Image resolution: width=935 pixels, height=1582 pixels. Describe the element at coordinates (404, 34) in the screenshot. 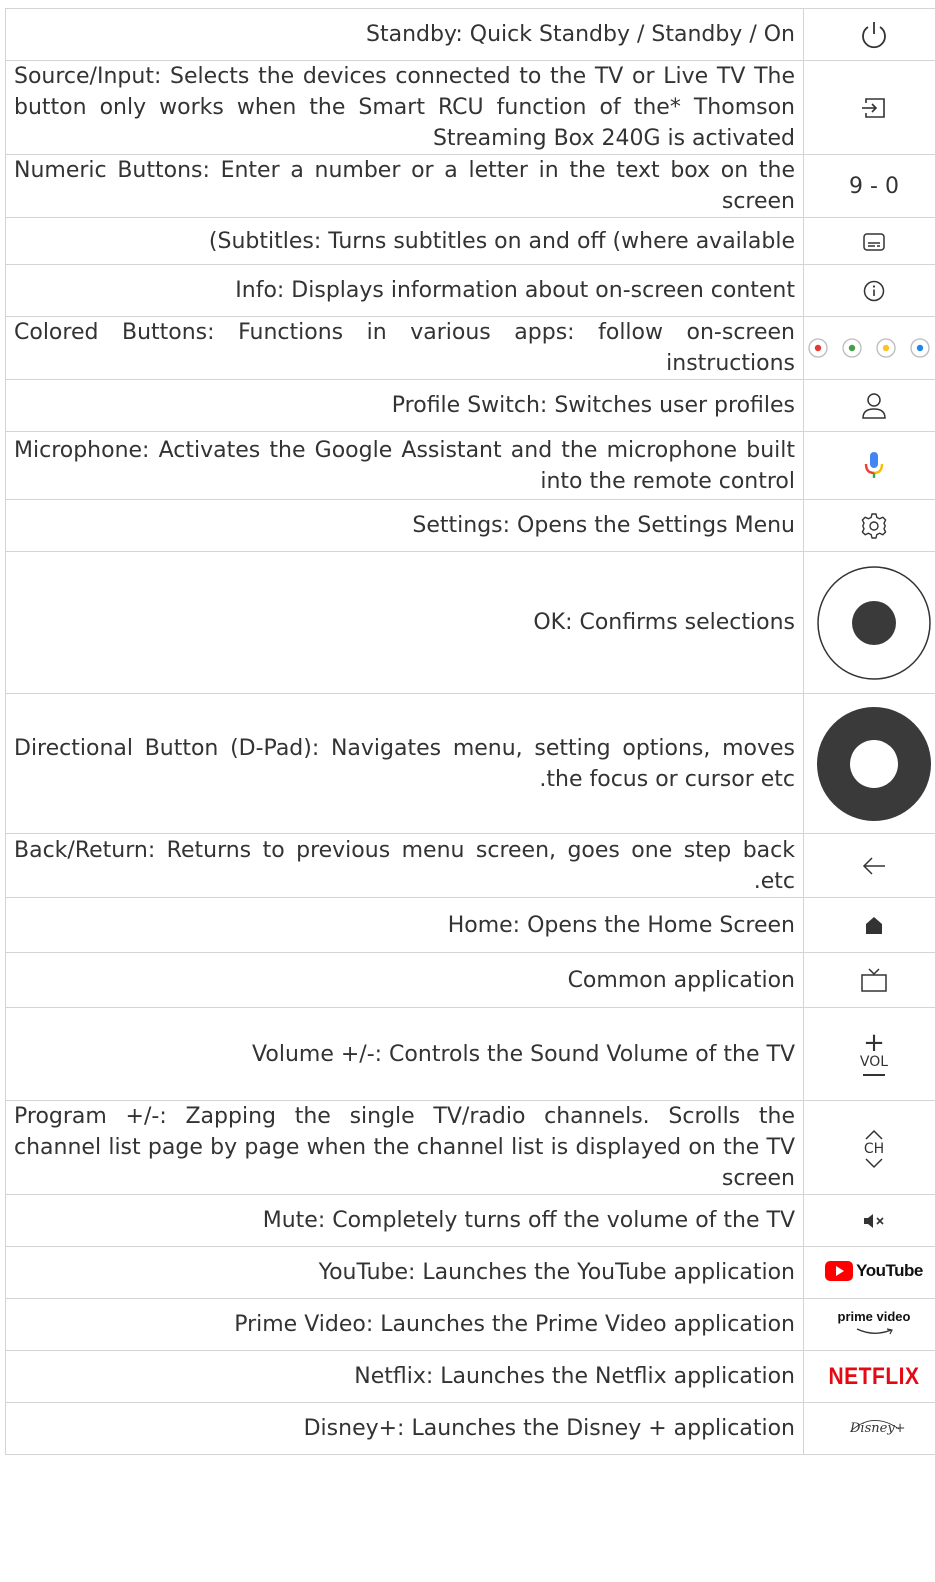

I see `row-description: Standby: Quick Standby / Standby / On` at that location.